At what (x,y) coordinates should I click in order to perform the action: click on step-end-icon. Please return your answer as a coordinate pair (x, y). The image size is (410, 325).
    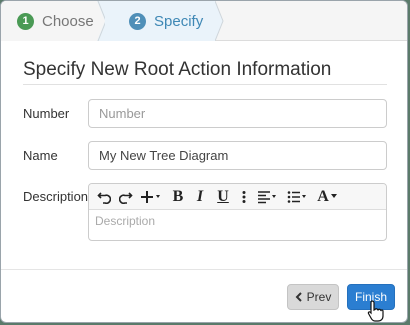
    Looking at the image, I should click on (219, 21).